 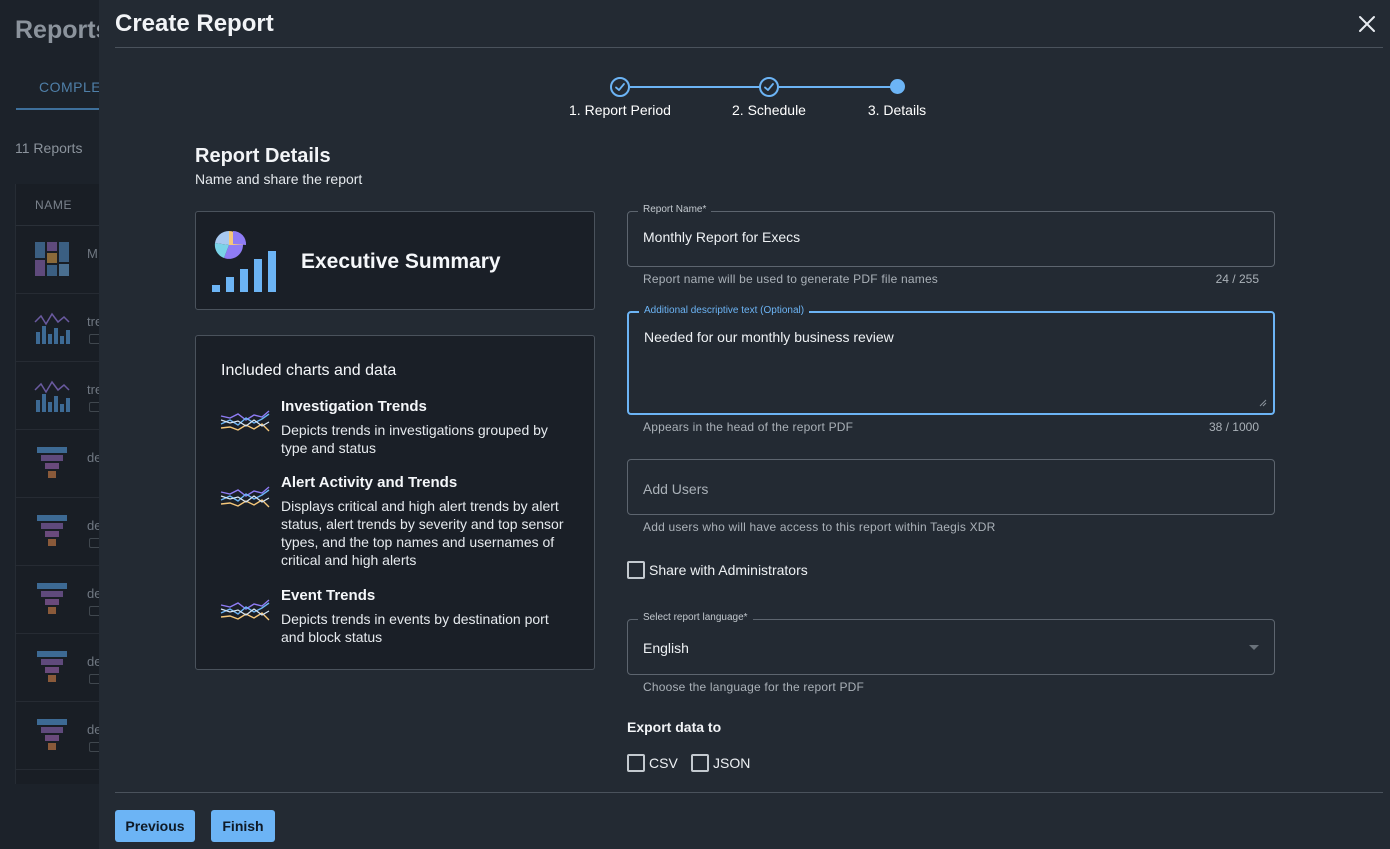 What do you see at coordinates (749, 792) in the screenshot?
I see `footer-divider` at bounding box center [749, 792].